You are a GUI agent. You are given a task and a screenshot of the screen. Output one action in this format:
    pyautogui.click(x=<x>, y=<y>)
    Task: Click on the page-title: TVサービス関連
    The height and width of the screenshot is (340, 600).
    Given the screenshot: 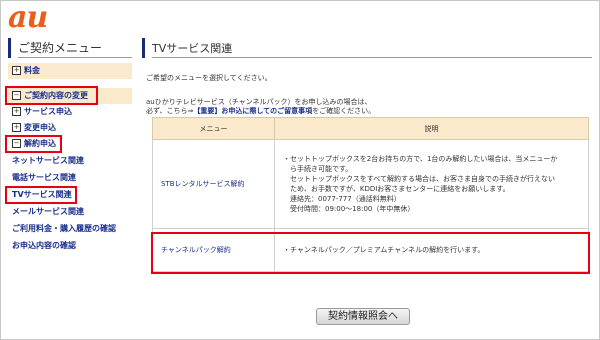 What is the action you would take?
    pyautogui.click(x=367, y=48)
    